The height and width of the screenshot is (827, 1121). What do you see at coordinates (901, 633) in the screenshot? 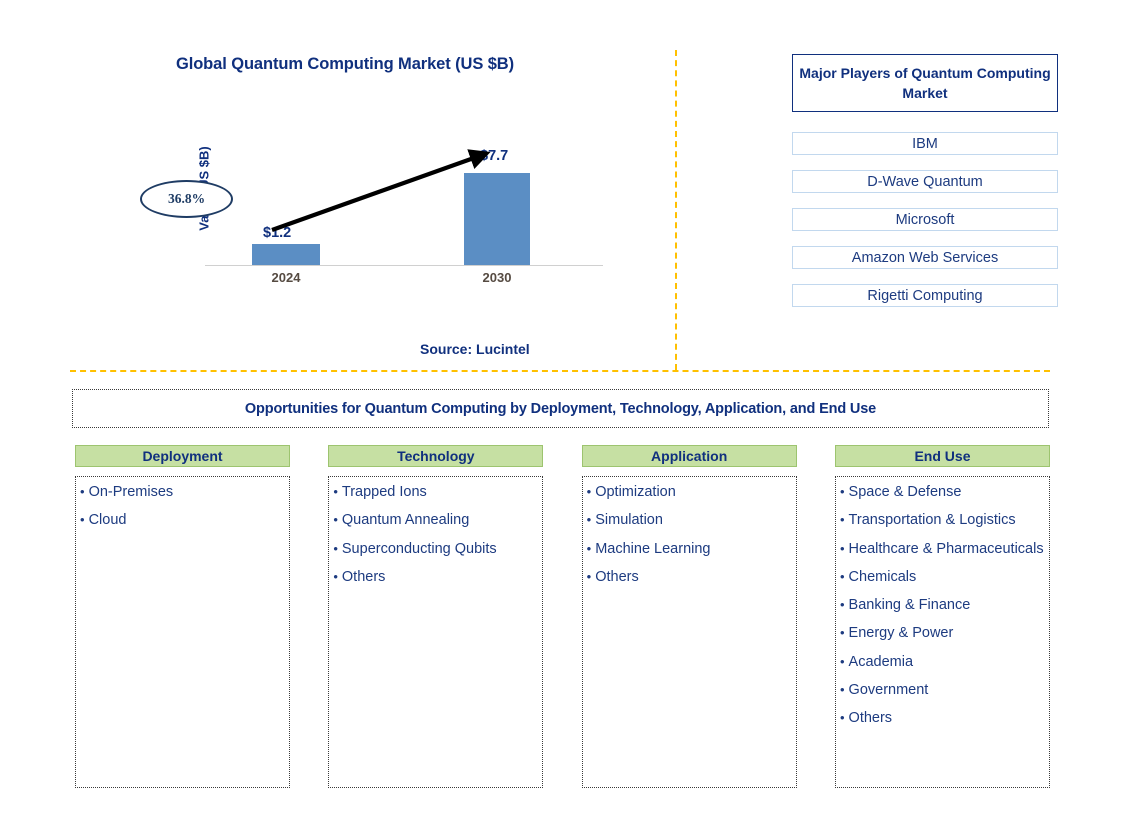
I see `list-item-label: Energy & Power` at bounding box center [901, 633].